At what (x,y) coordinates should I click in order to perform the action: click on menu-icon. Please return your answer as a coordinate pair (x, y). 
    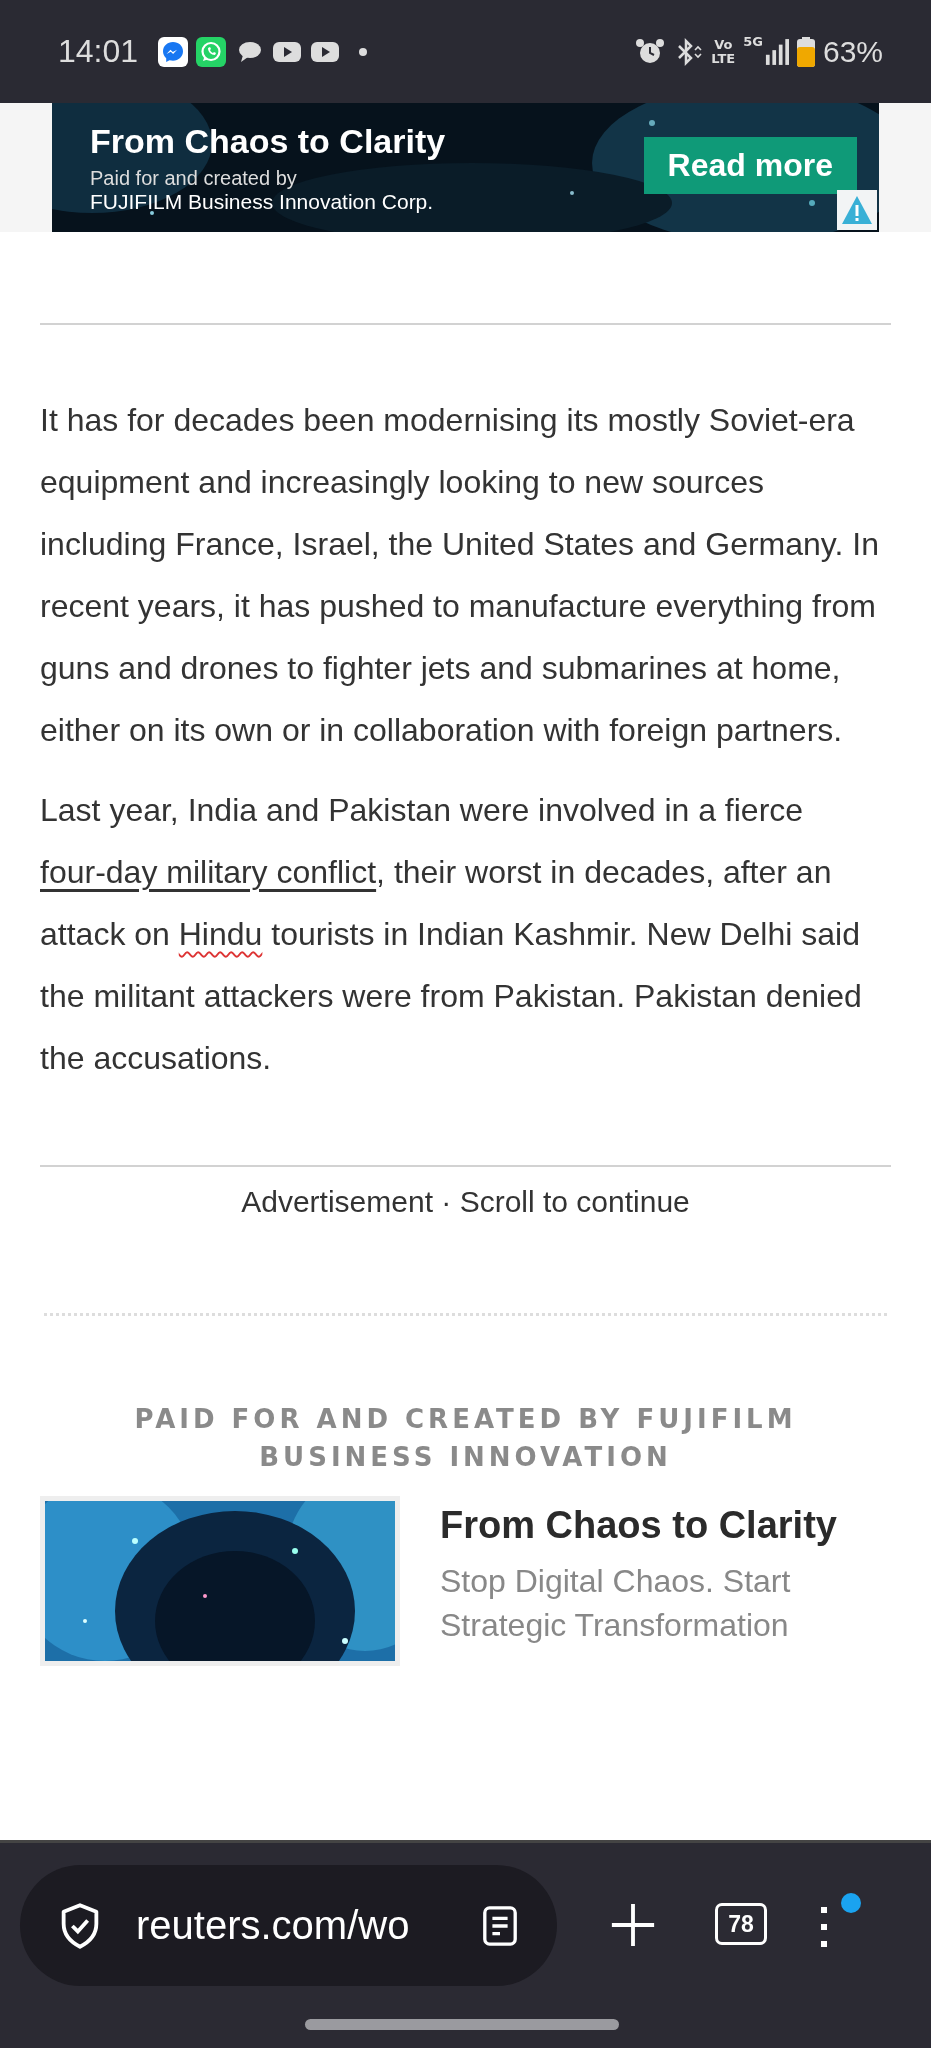
    Looking at the image, I should click on (824, 1927).